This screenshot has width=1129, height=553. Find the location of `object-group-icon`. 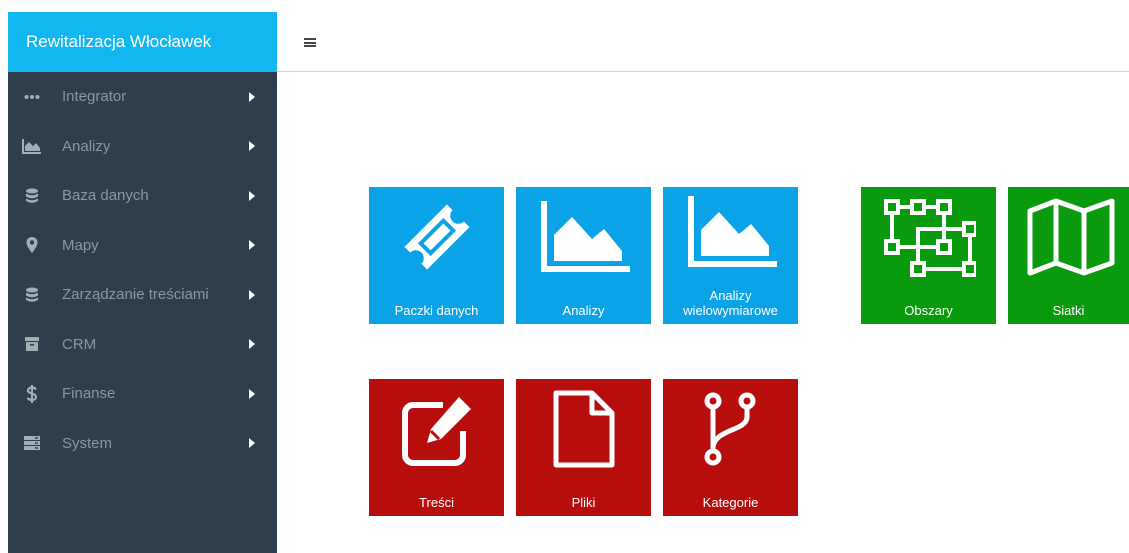

object-group-icon is located at coordinates (928, 237).